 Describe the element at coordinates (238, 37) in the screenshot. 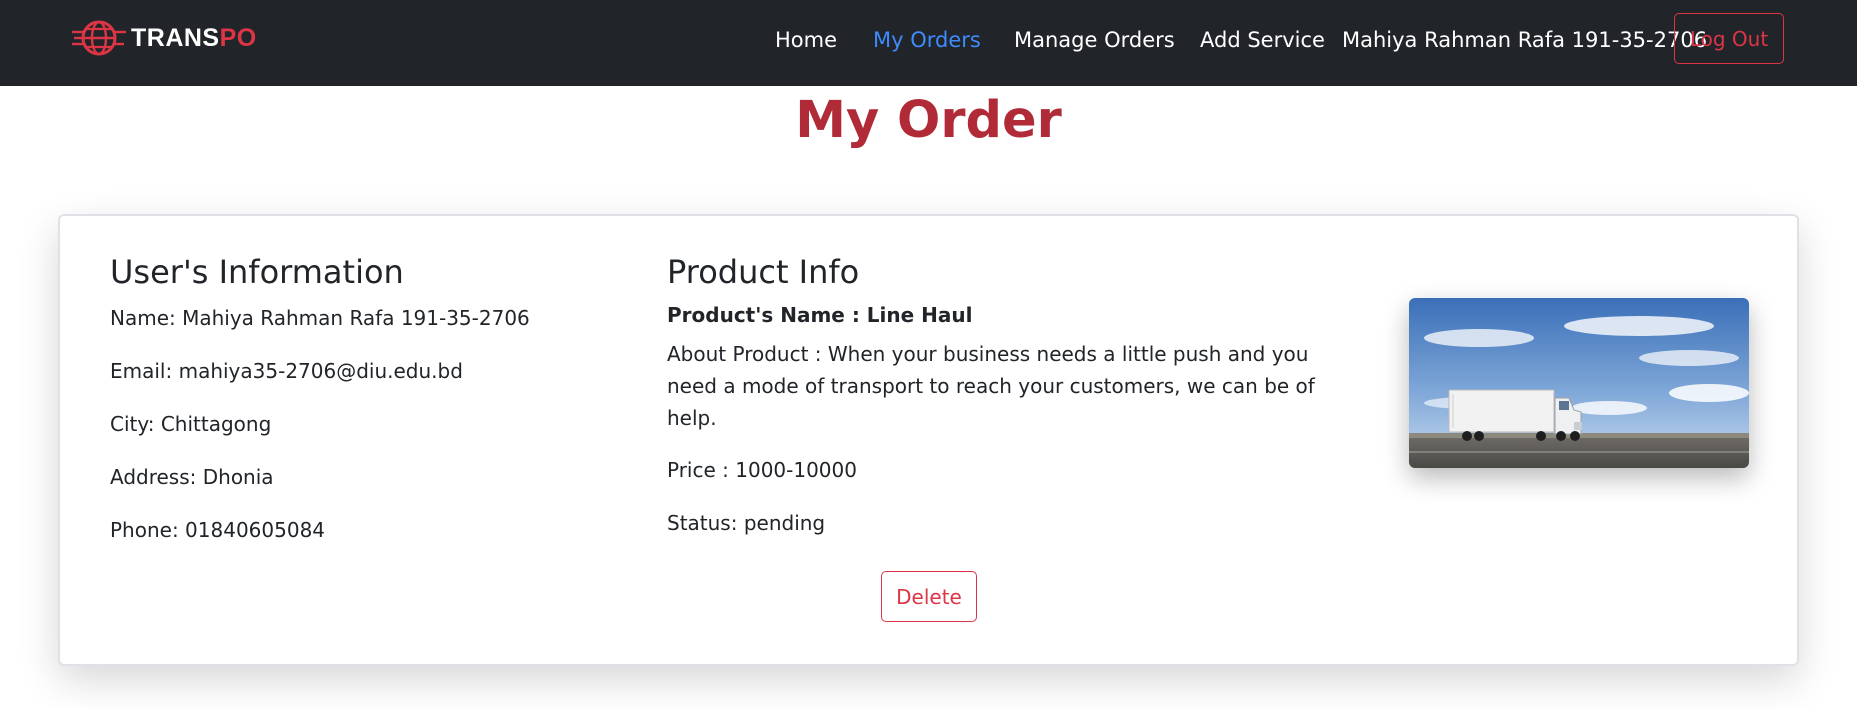

I see `brand-name-part2: PO` at that location.